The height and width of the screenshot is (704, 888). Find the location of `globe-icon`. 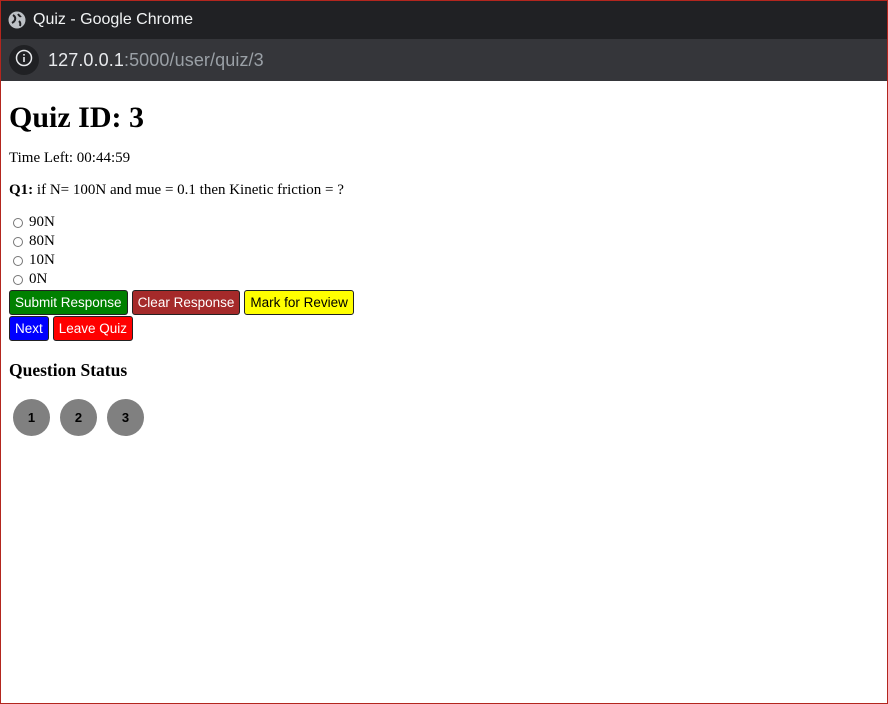

globe-icon is located at coordinates (17, 20).